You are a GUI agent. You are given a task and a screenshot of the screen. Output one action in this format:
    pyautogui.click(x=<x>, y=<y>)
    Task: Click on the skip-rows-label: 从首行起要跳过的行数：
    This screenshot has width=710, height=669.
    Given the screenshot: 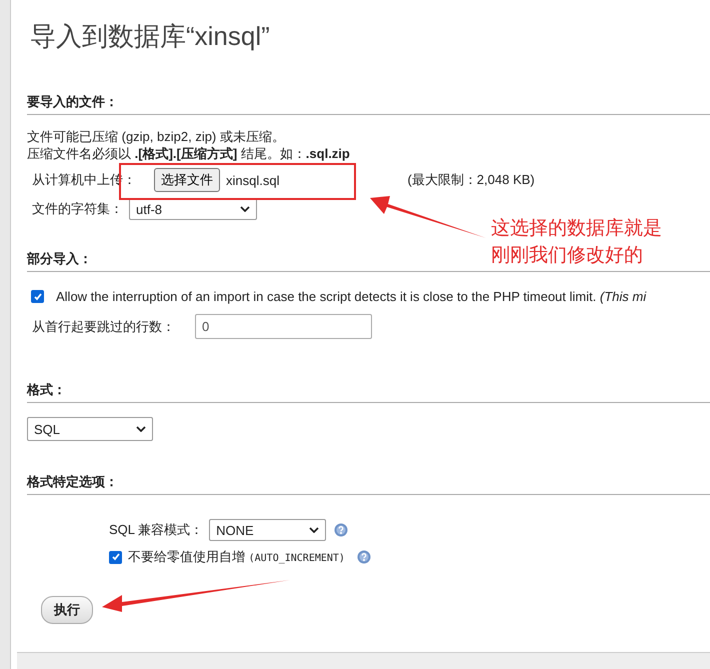 What is the action you would take?
    pyautogui.click(x=103, y=327)
    